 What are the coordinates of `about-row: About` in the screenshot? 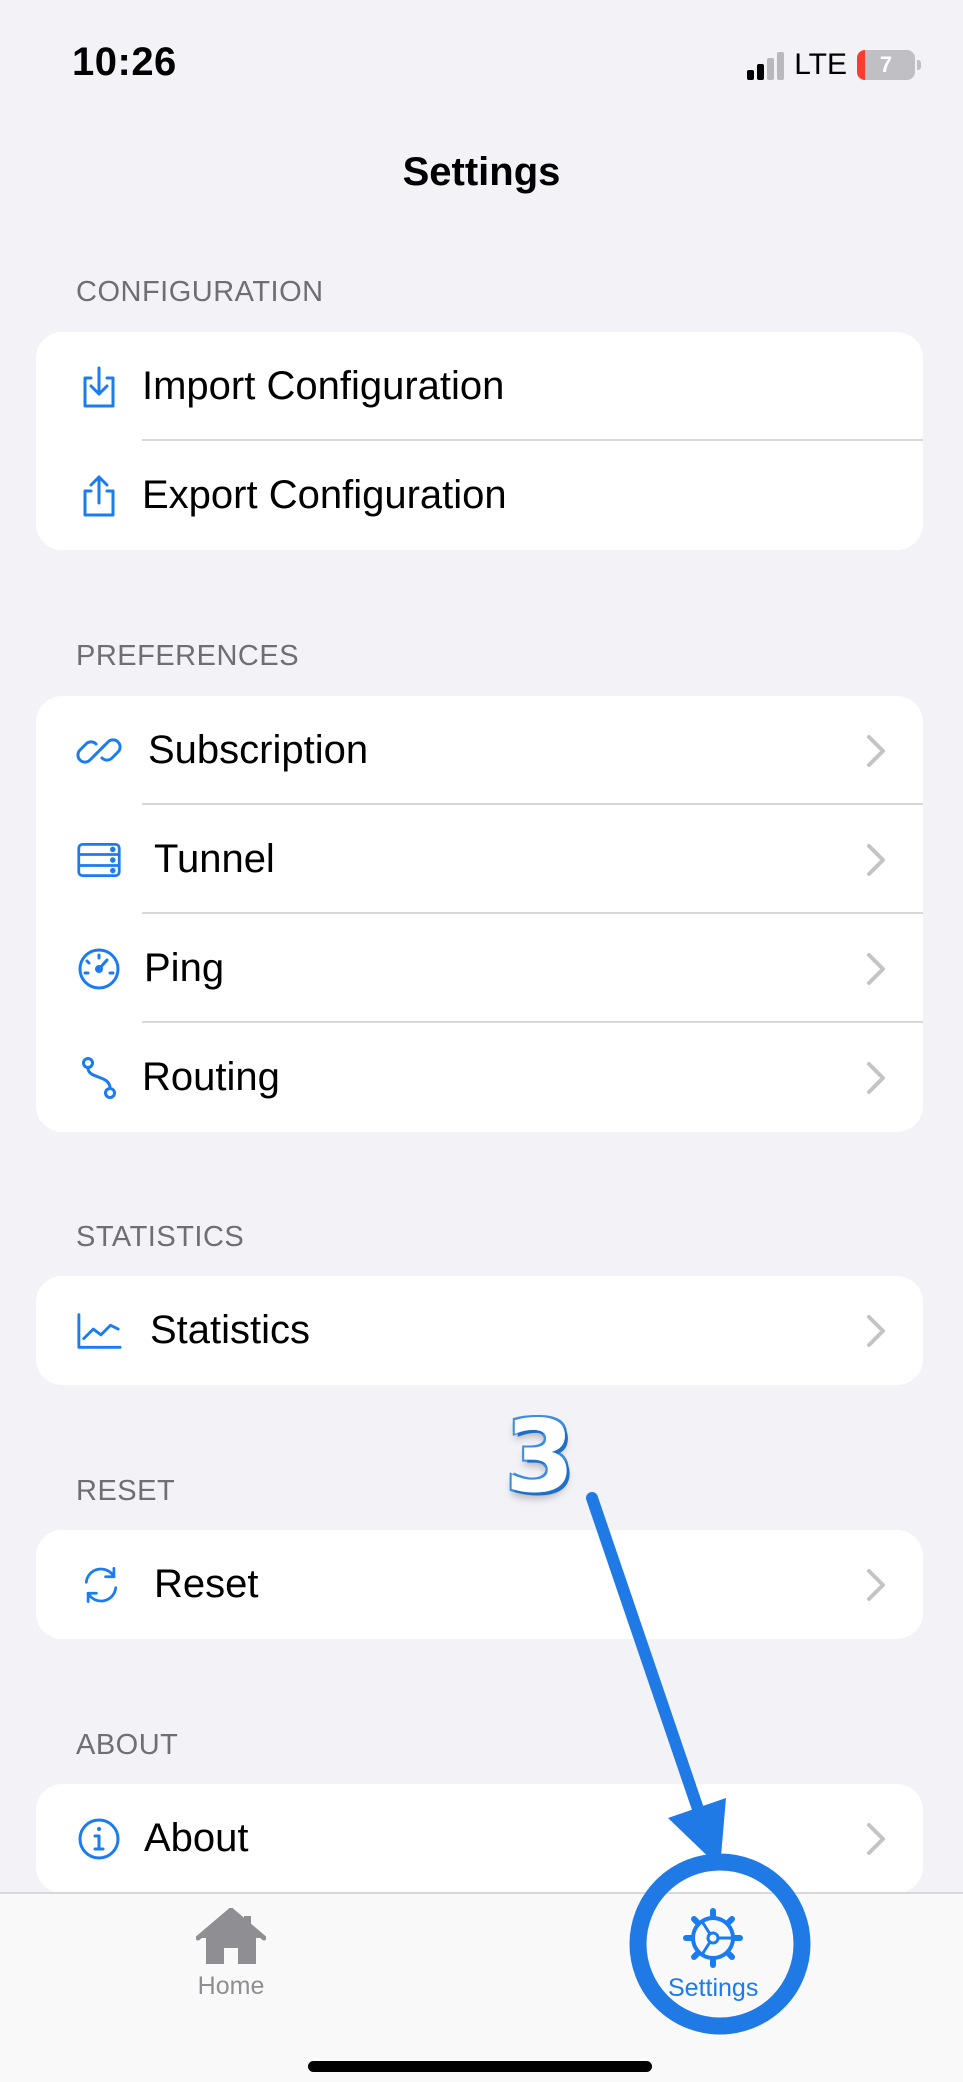 It's located at (479, 1838).